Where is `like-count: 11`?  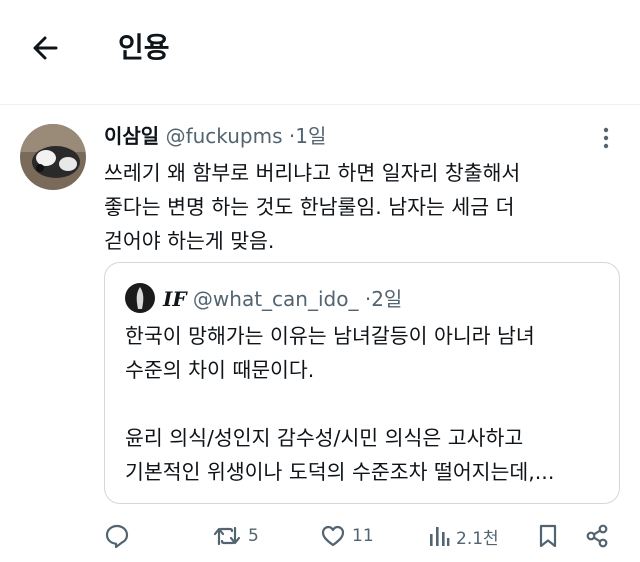 like-count: 11 is located at coordinates (363, 536).